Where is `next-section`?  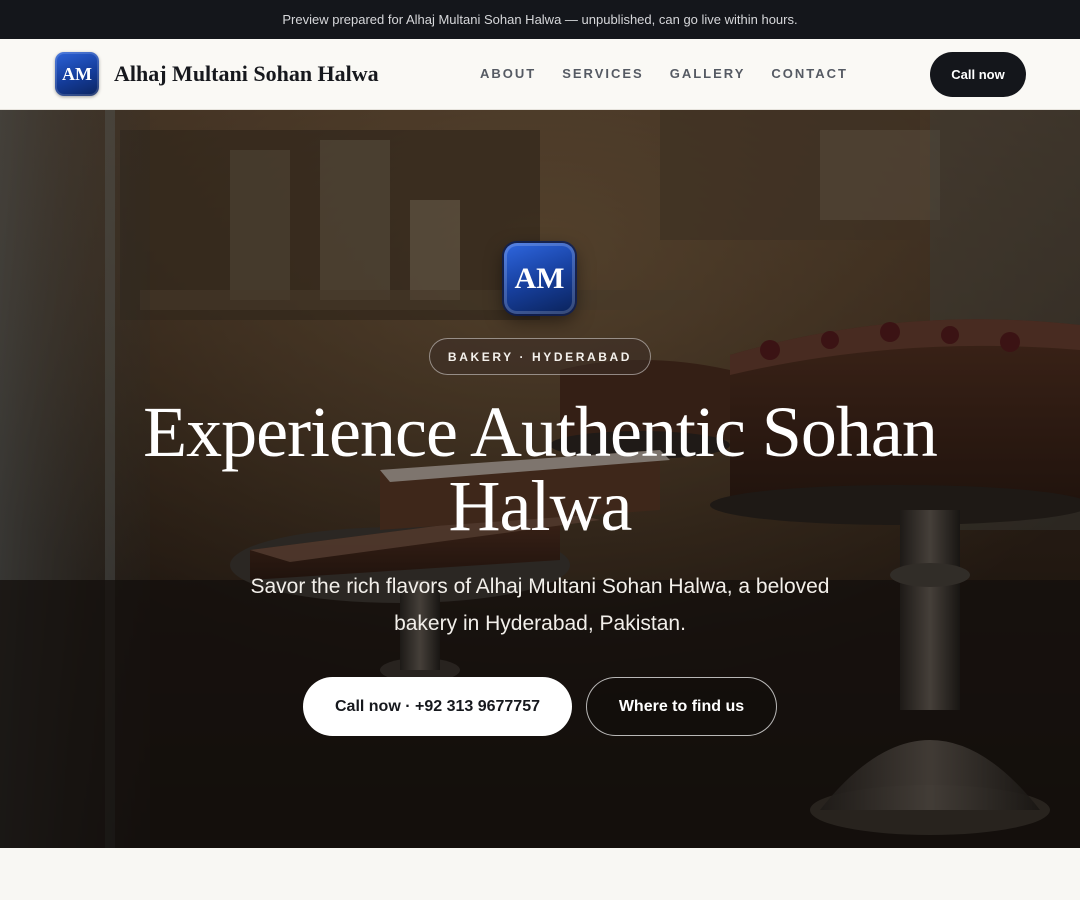 next-section is located at coordinates (540, 874).